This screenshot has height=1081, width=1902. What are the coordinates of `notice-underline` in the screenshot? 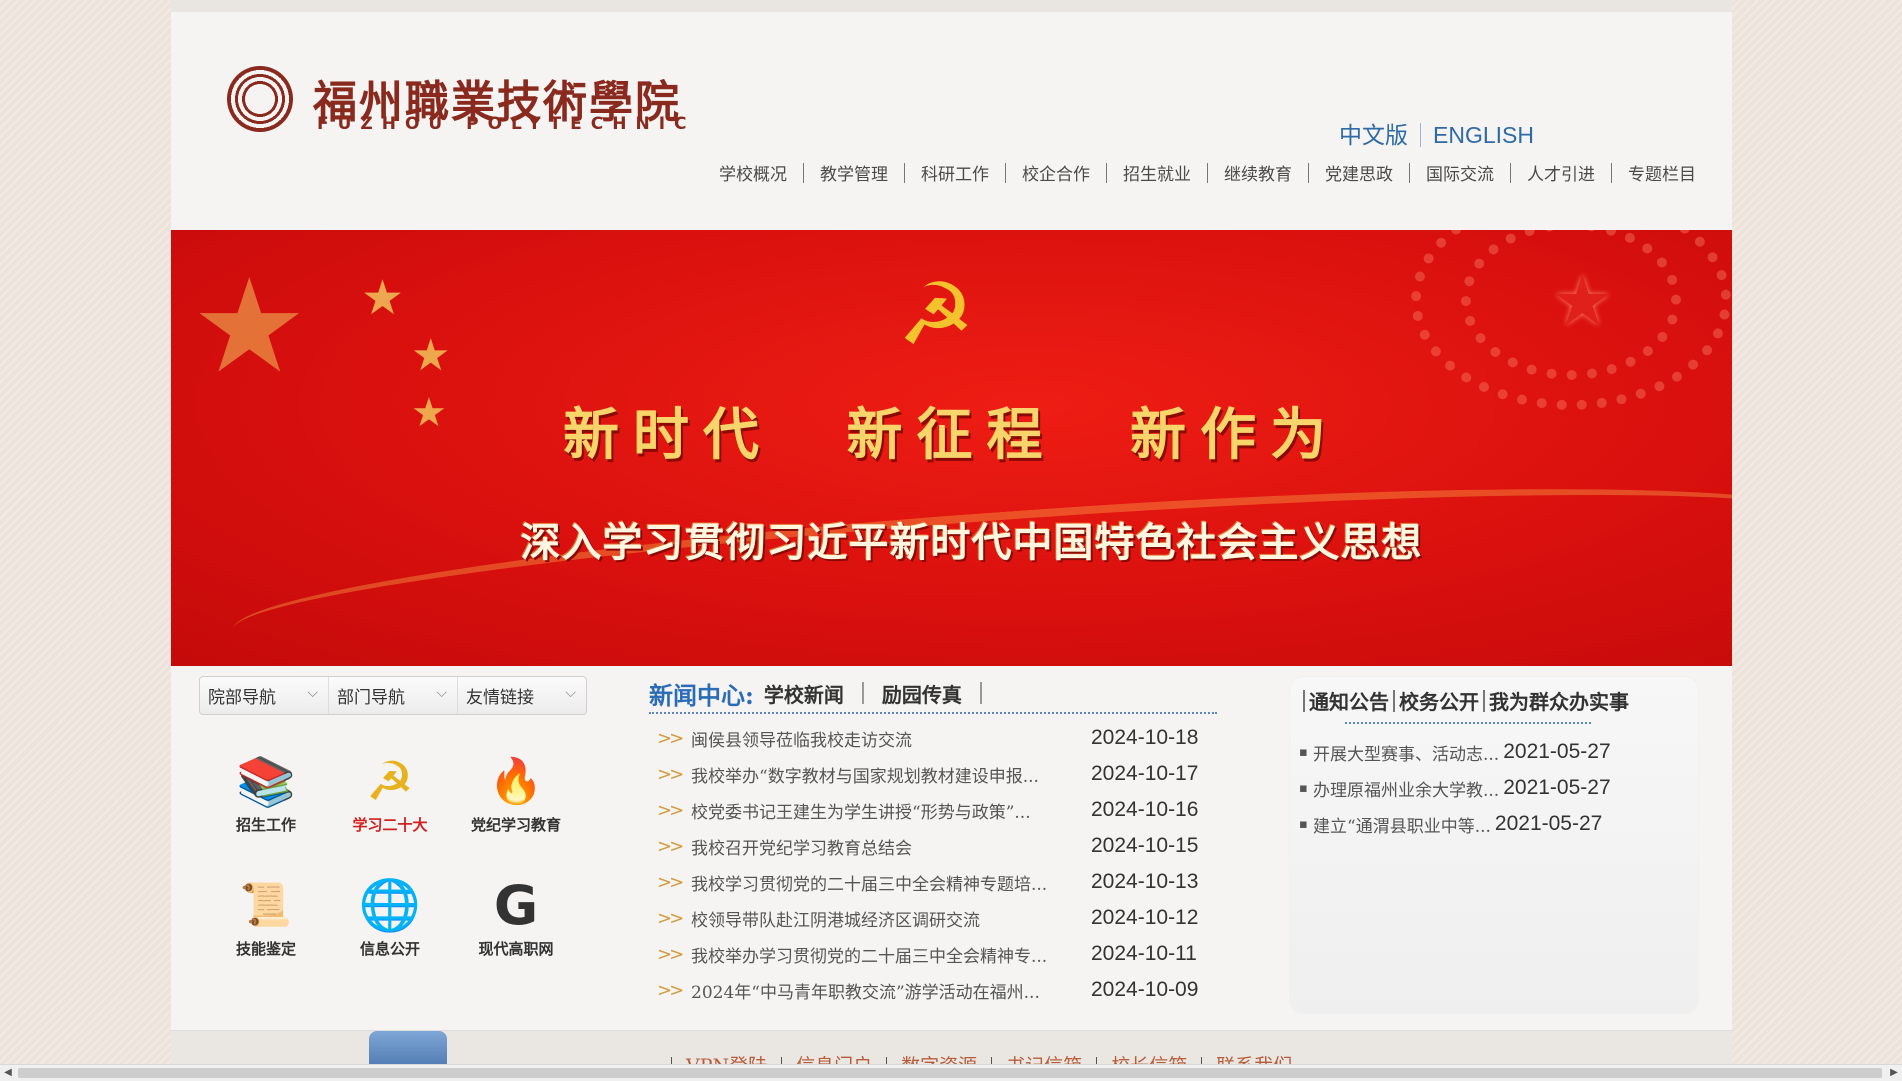 It's located at (1468, 723).